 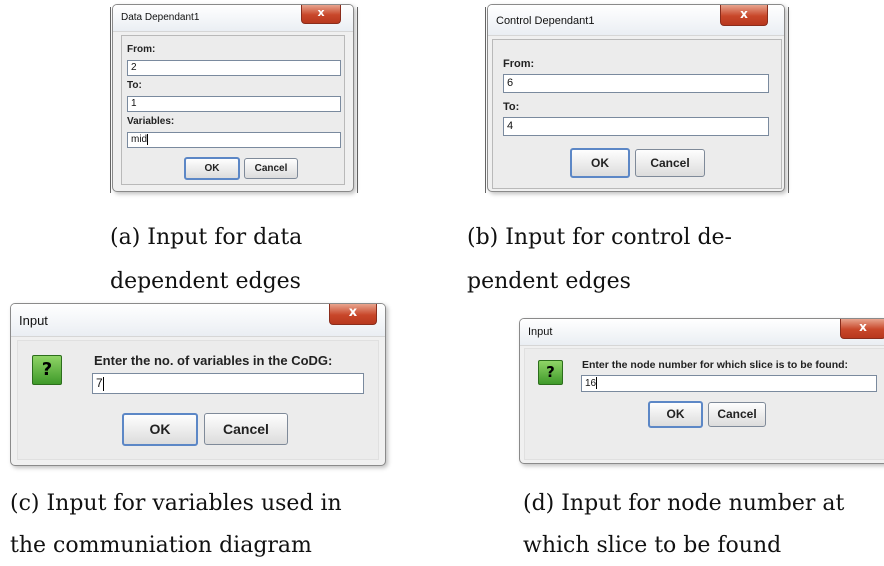 What do you see at coordinates (161, 545) in the screenshot?
I see `caption-c-line2: the communiation diagram` at bounding box center [161, 545].